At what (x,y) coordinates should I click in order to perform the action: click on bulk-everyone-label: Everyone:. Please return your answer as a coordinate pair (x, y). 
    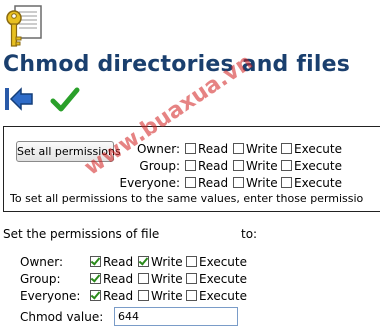
    Looking at the image, I should click on (149, 183).